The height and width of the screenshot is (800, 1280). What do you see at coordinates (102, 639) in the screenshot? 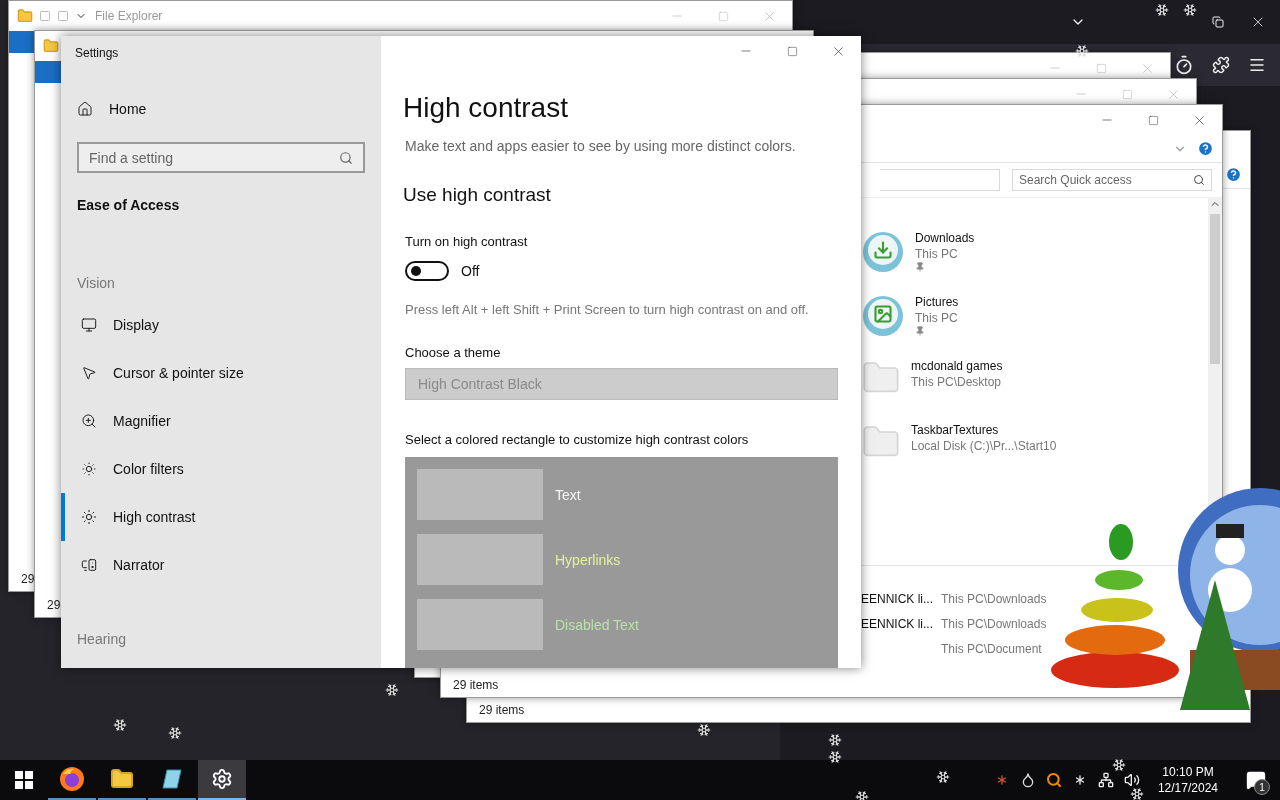
I see `group-heading: Hearing` at bounding box center [102, 639].